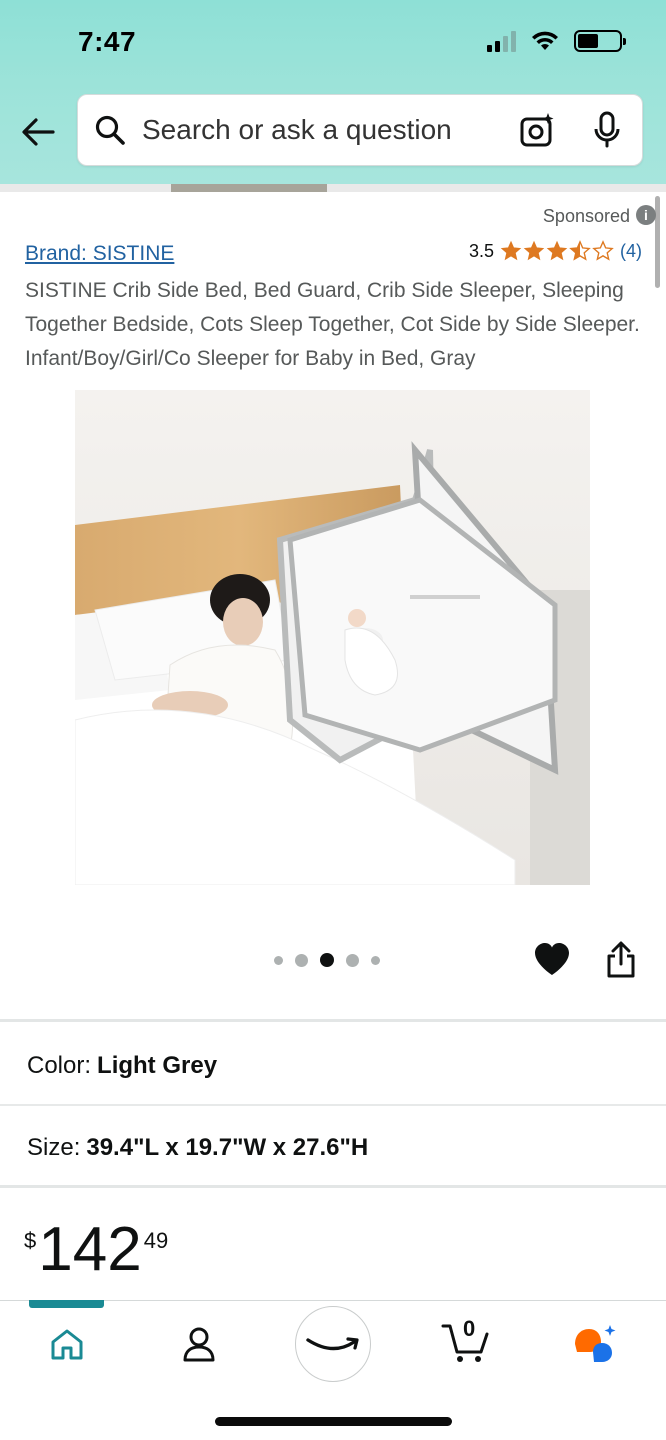  I want to click on signal-icon, so click(501, 41).